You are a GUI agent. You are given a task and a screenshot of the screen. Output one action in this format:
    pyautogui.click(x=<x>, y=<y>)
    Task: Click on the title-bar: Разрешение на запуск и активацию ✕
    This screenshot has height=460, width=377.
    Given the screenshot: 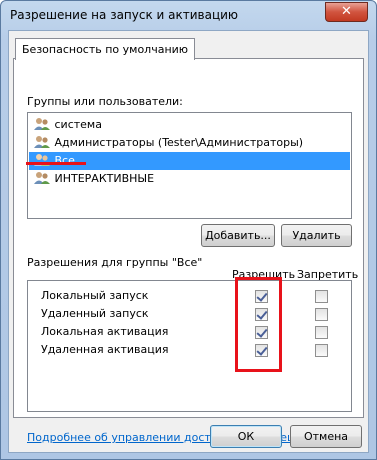 What is the action you would take?
    pyautogui.click(x=188, y=16)
    